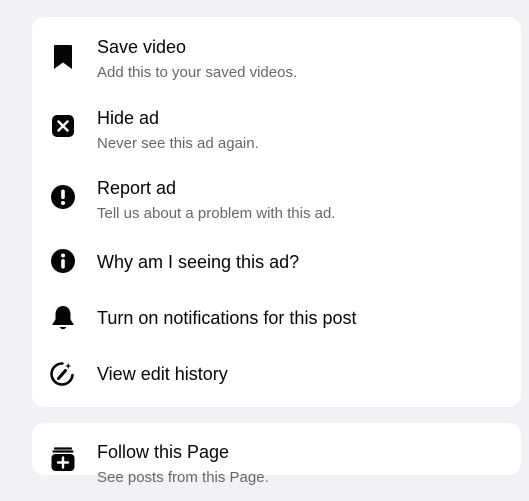 This screenshot has width=529, height=501. I want to click on edit-history-icon, so click(63, 374).